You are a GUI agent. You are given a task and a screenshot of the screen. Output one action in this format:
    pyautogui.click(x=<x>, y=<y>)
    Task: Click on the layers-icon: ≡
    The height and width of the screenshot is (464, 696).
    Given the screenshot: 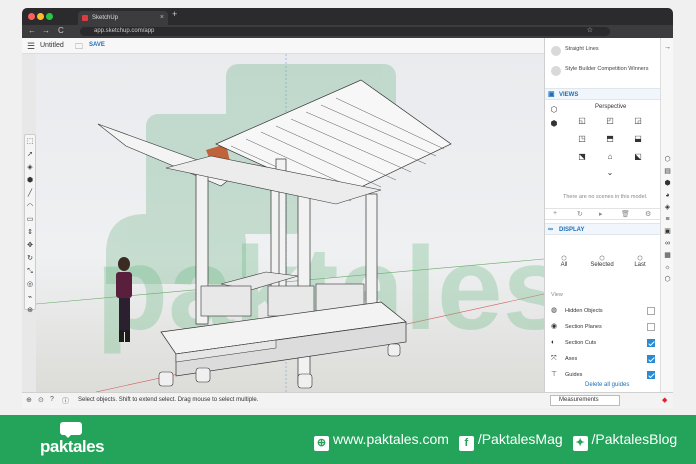 What is the action you would take?
    pyautogui.click(x=667, y=220)
    